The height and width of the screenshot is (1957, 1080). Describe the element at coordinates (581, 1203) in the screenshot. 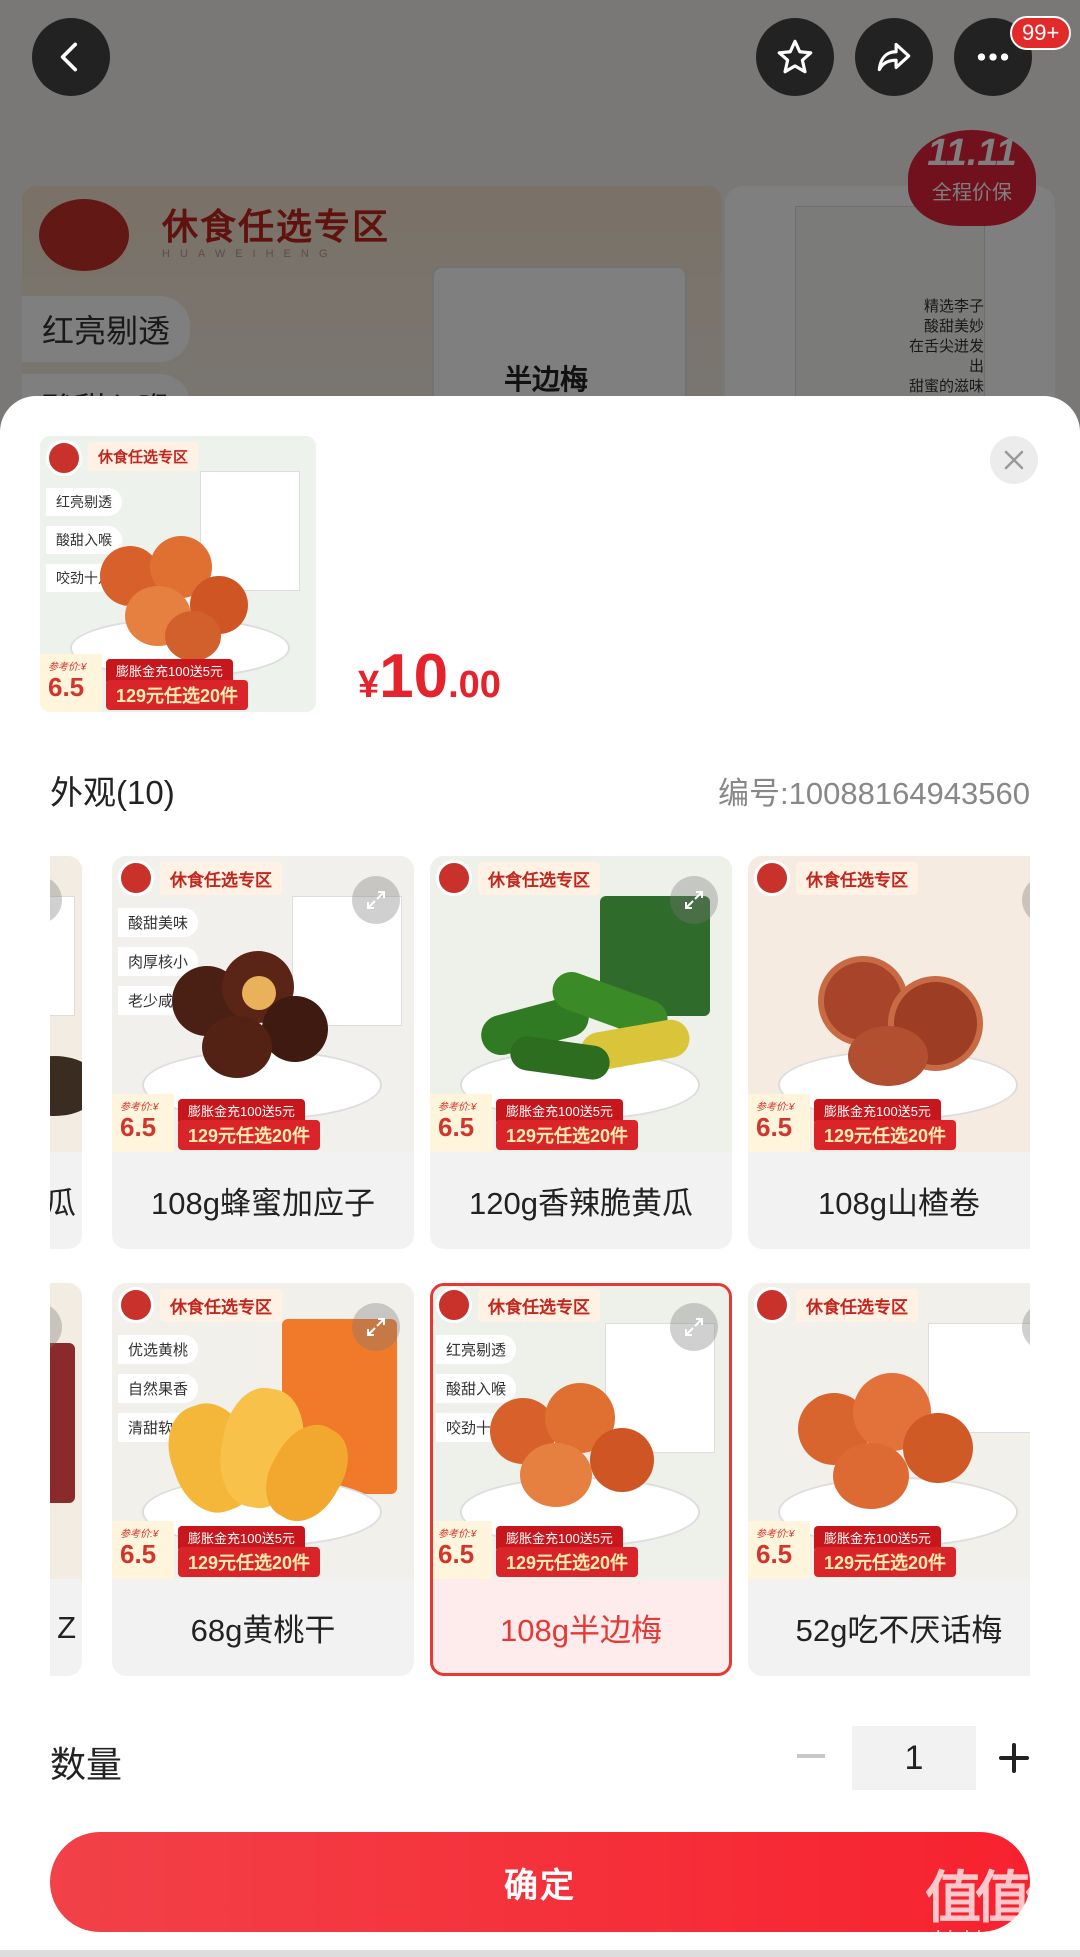

I see `variant-label: 120g香辣脆黄瓜` at that location.